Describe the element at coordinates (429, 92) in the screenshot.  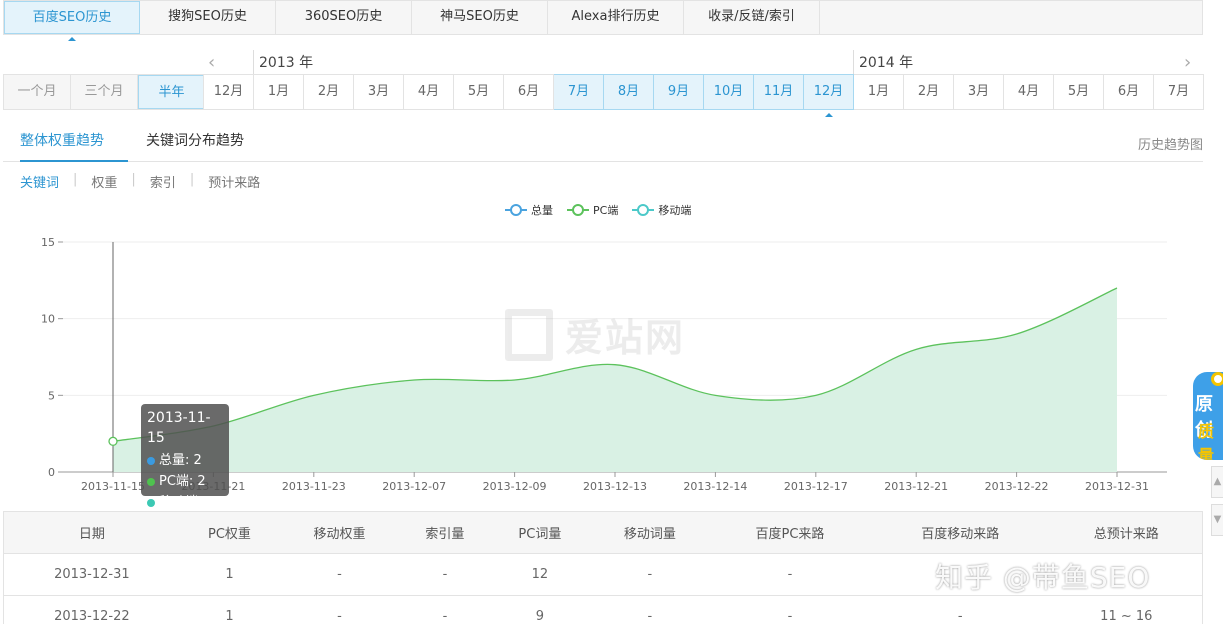
I see `month-4: 4月` at that location.